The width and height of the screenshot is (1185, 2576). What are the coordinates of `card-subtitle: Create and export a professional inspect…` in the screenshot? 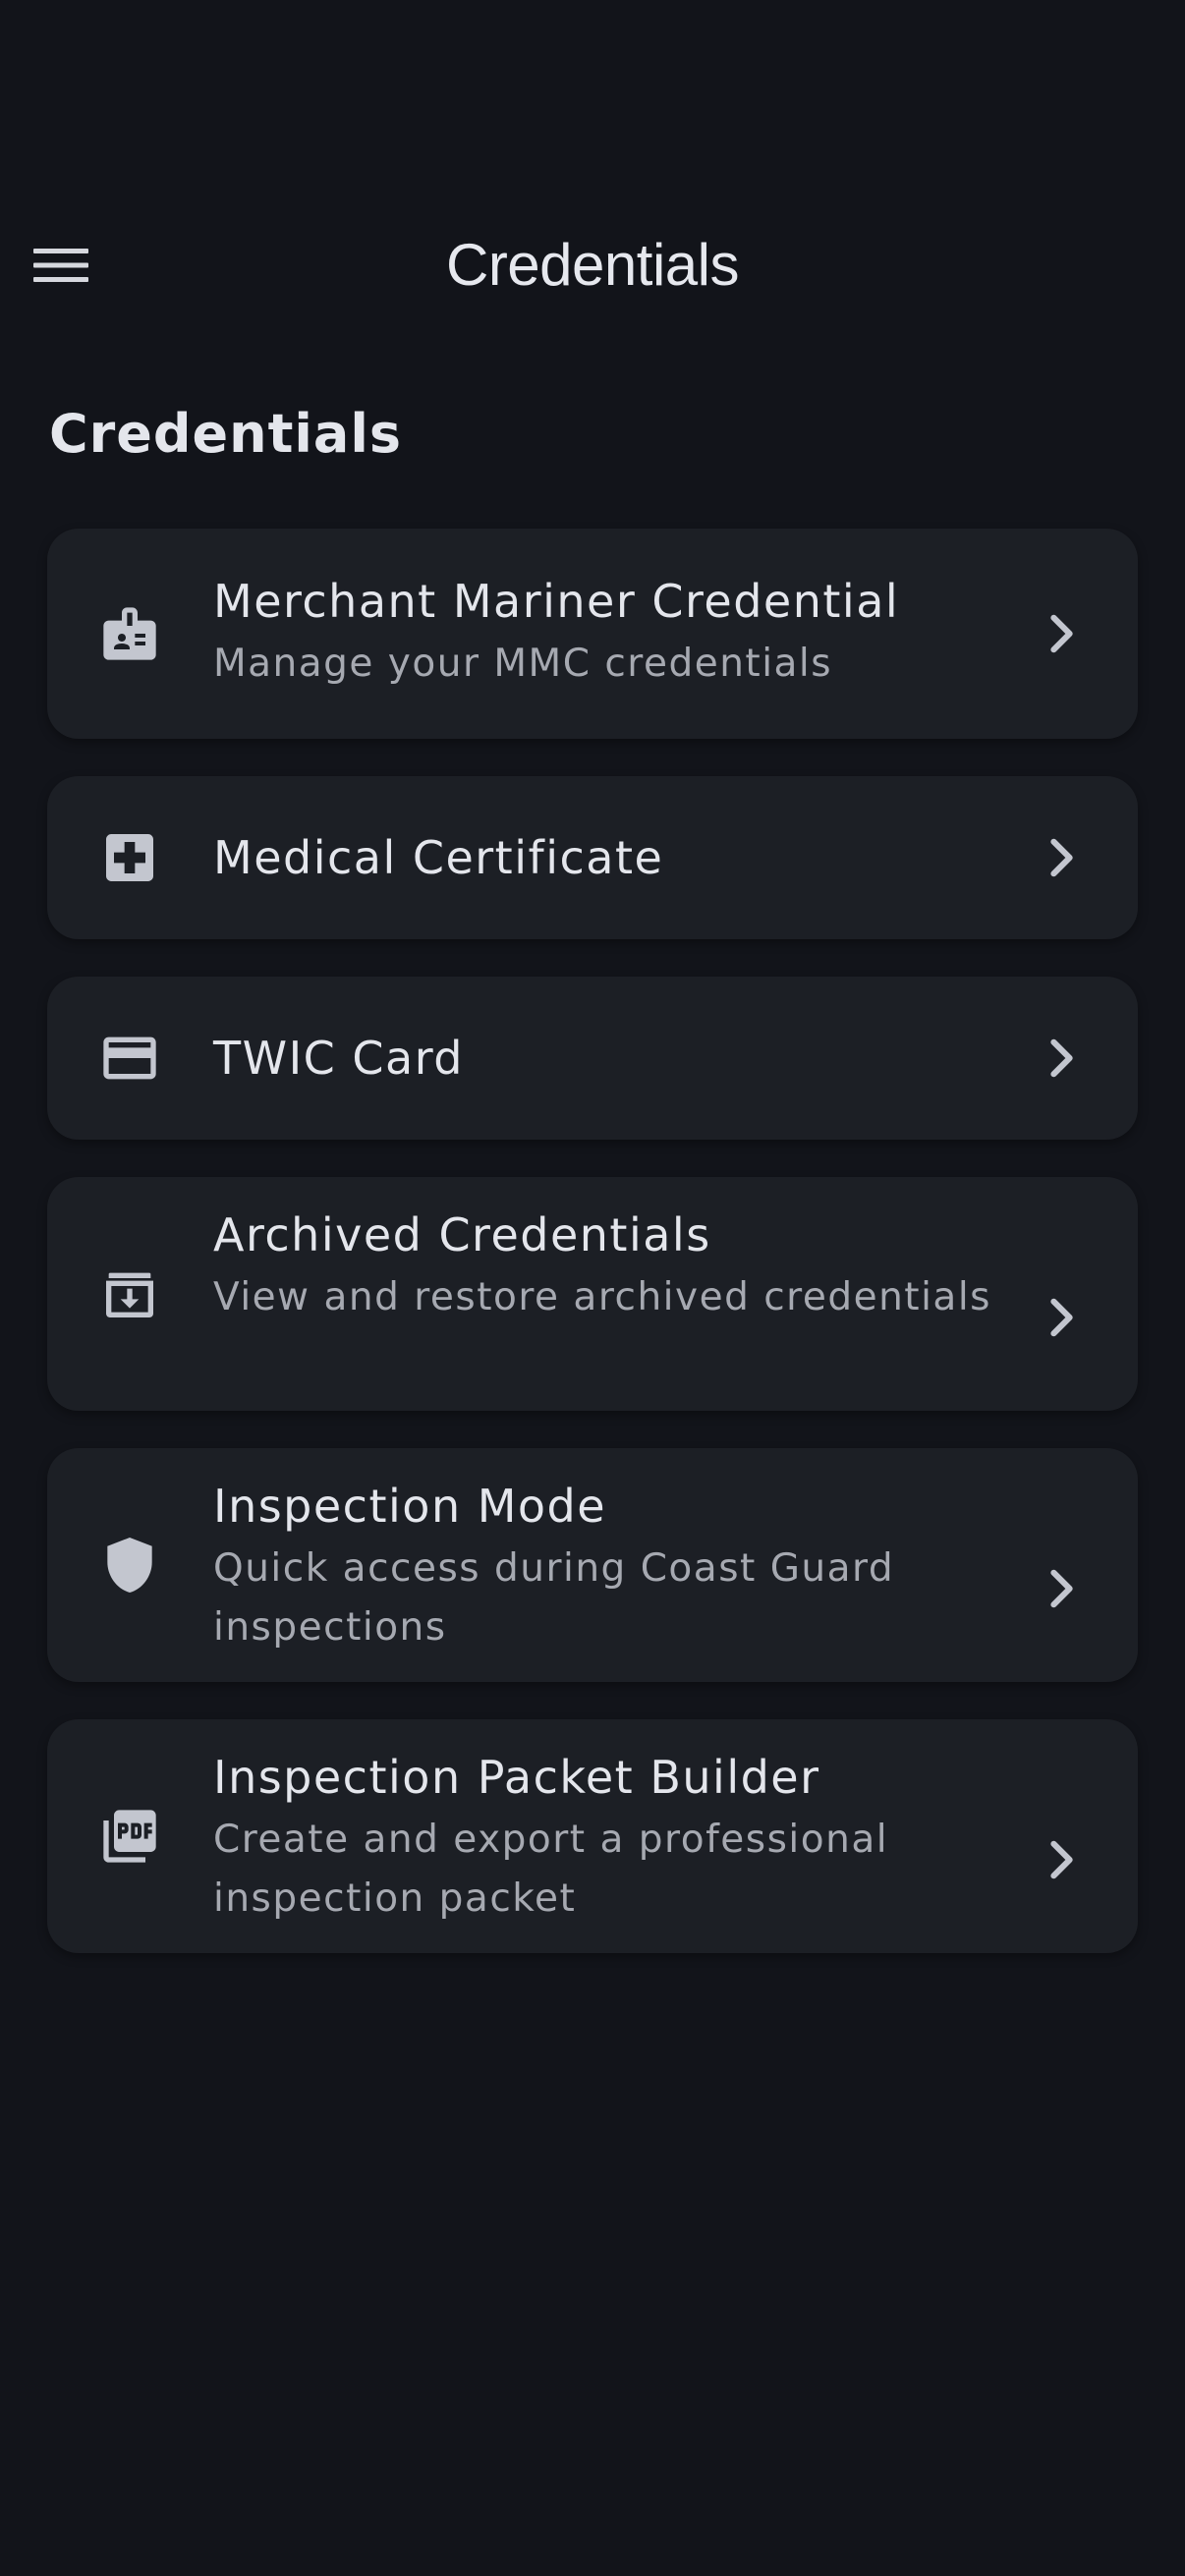 It's located at (551, 1869).